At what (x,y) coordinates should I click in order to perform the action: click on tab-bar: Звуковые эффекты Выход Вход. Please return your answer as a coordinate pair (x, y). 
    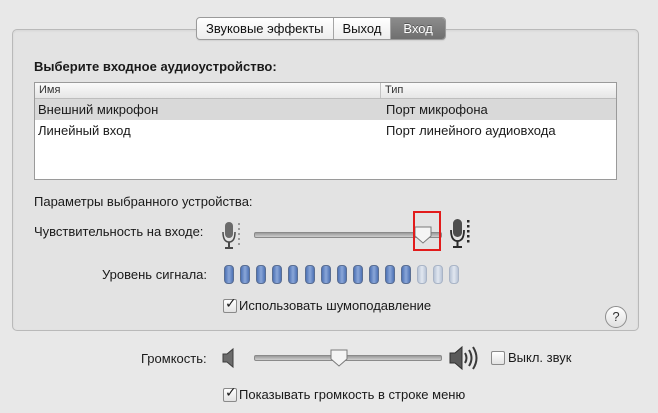
    Looking at the image, I should click on (321, 28).